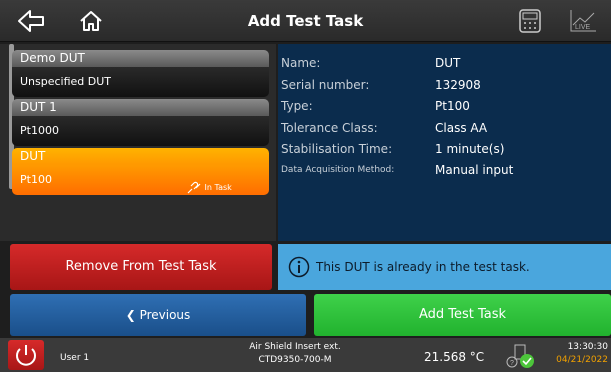 This screenshot has width=611, height=372. I want to click on detail-value: DUT, so click(448, 63).